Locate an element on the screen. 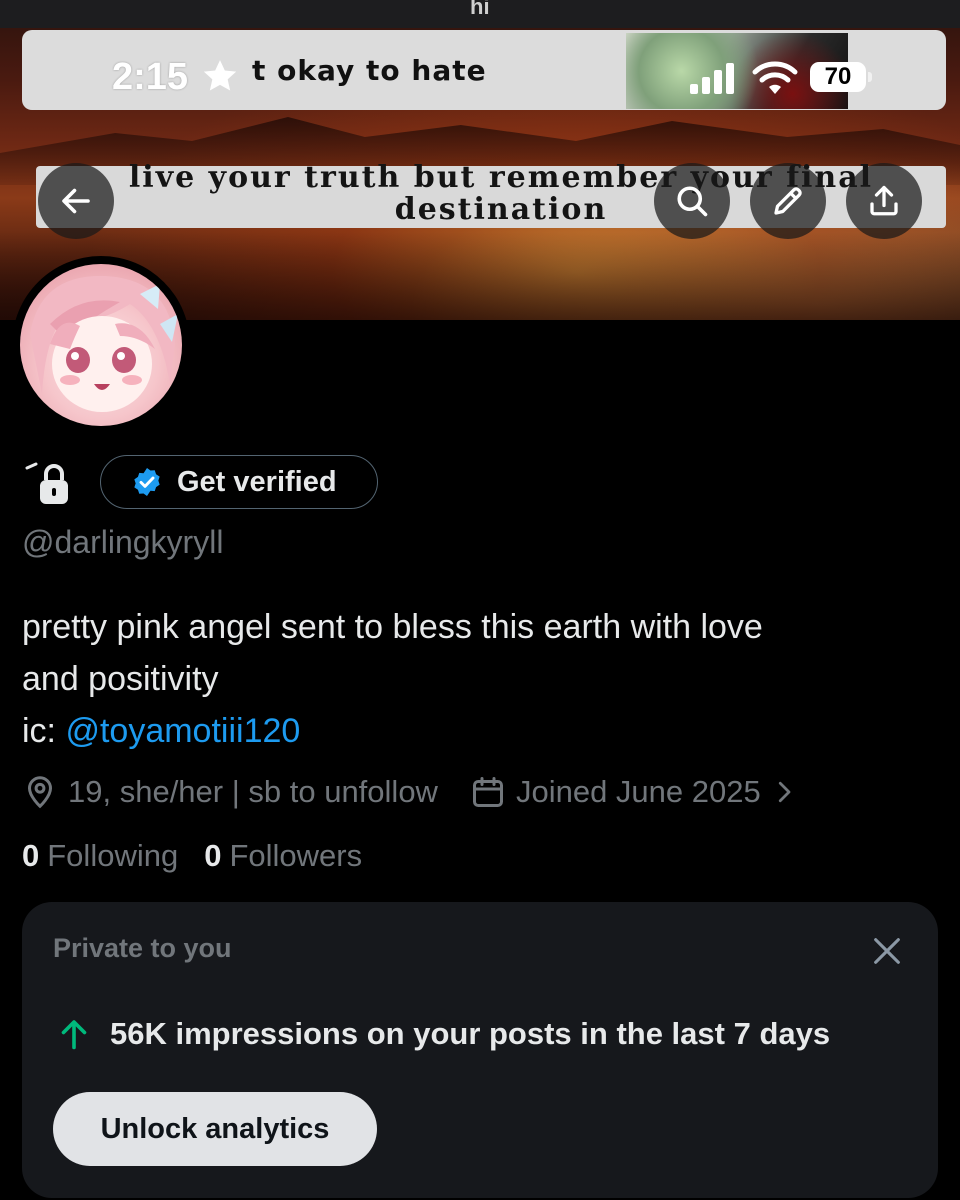  status-time: 2:15 is located at coordinates (150, 77).